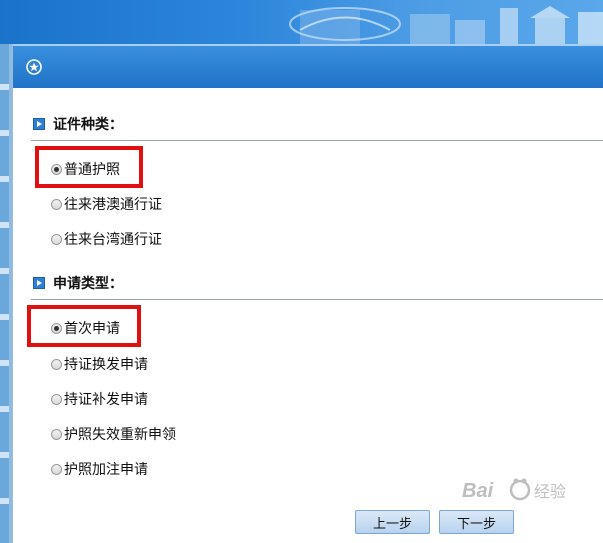  Describe the element at coordinates (392, 522) in the screenshot. I see `previous-step-button: 上一步` at that location.